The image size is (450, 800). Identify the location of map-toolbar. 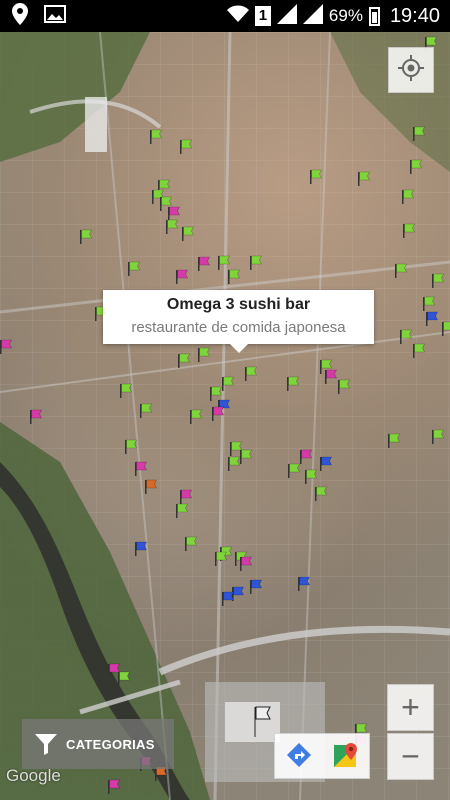
(322, 756).